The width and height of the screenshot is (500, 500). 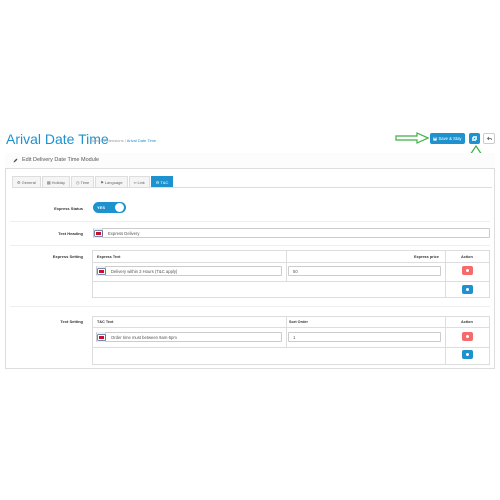 I want to click on panel-title: Edit Delivery Date Time Module, so click(x=56, y=160).